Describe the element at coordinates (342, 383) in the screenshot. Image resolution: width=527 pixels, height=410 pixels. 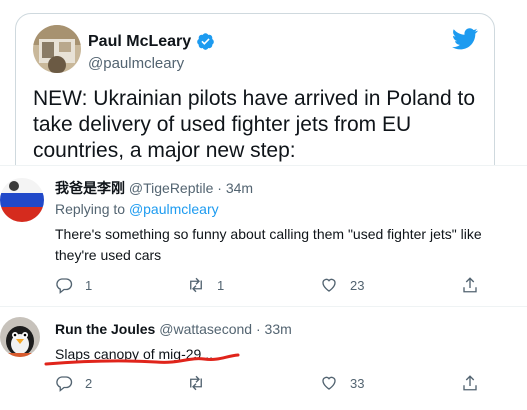
I see `like-button: 33` at that location.